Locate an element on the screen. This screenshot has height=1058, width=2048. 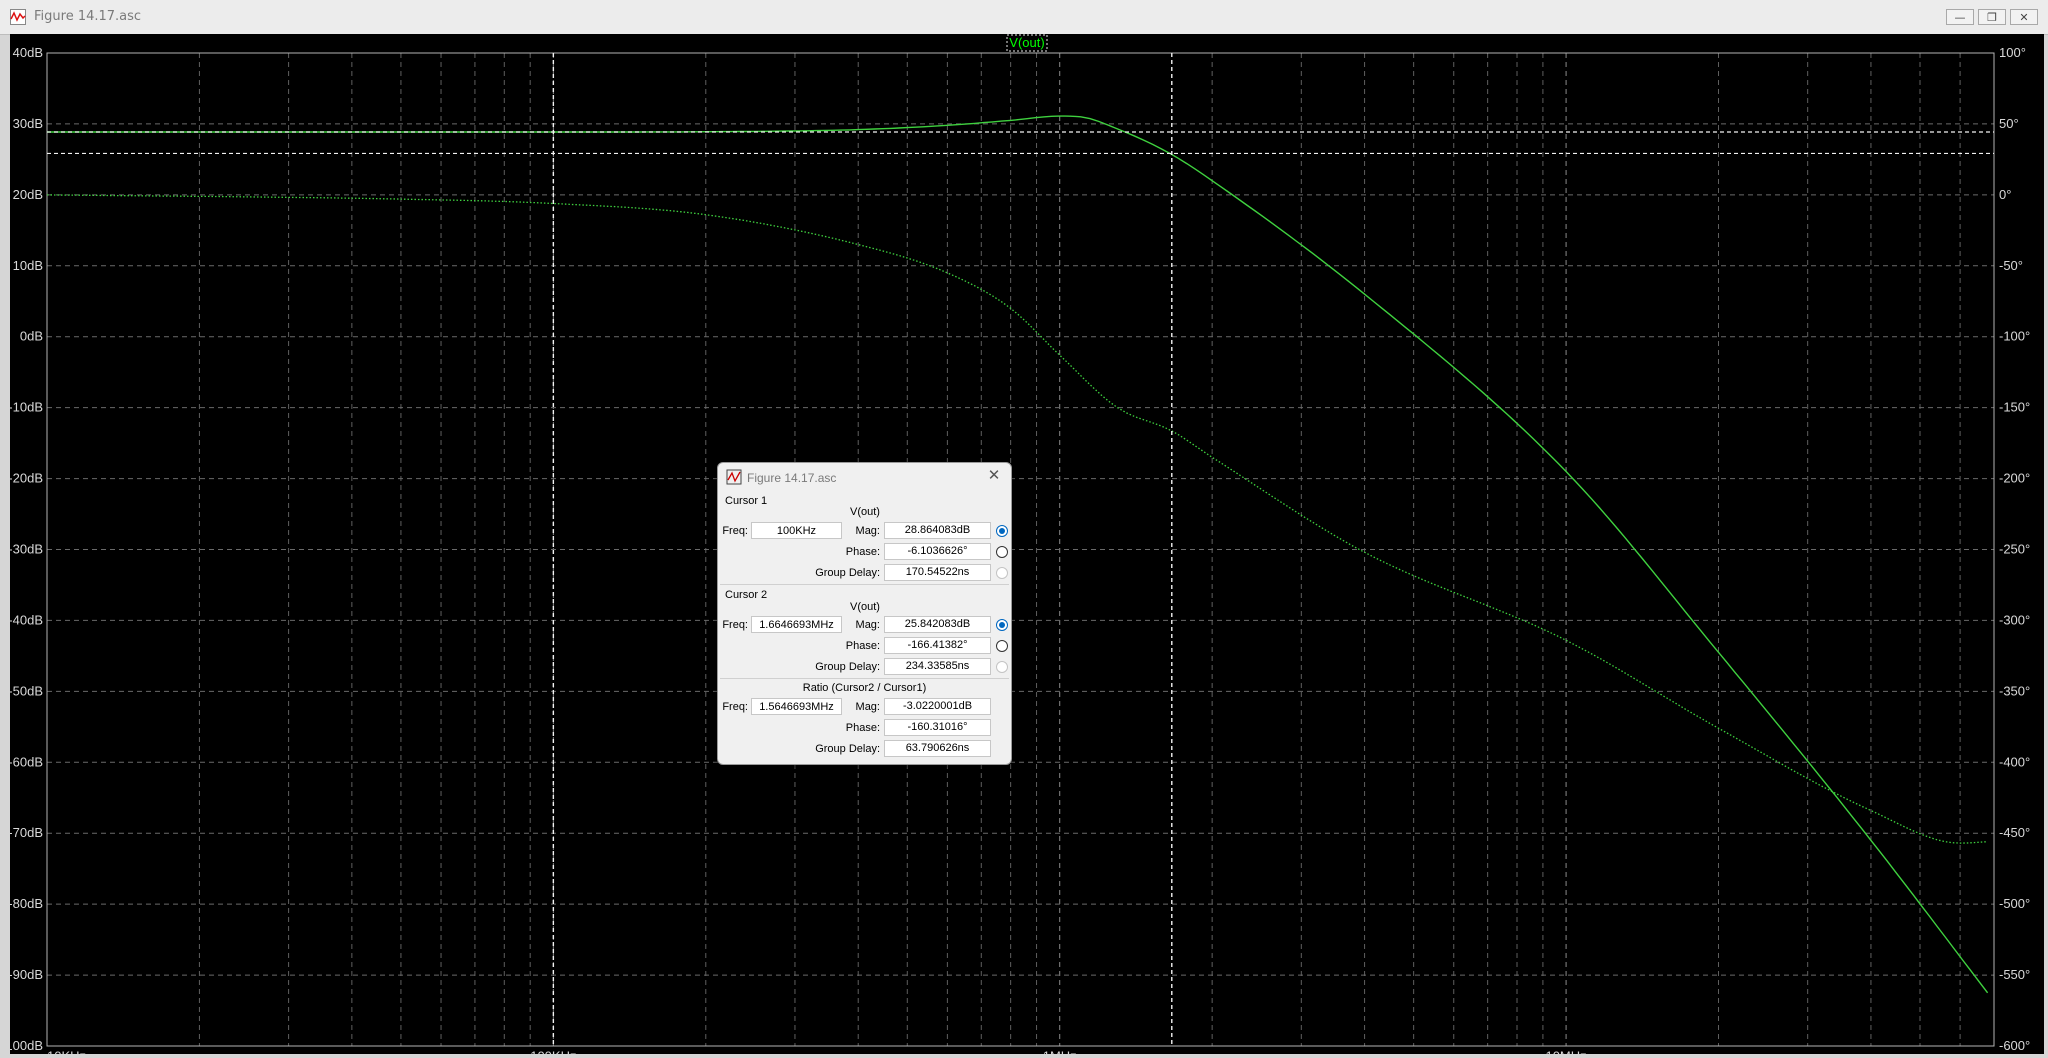
dialog-title-bar: Figure 14.17.asc ✕ is located at coordinates (864, 477).